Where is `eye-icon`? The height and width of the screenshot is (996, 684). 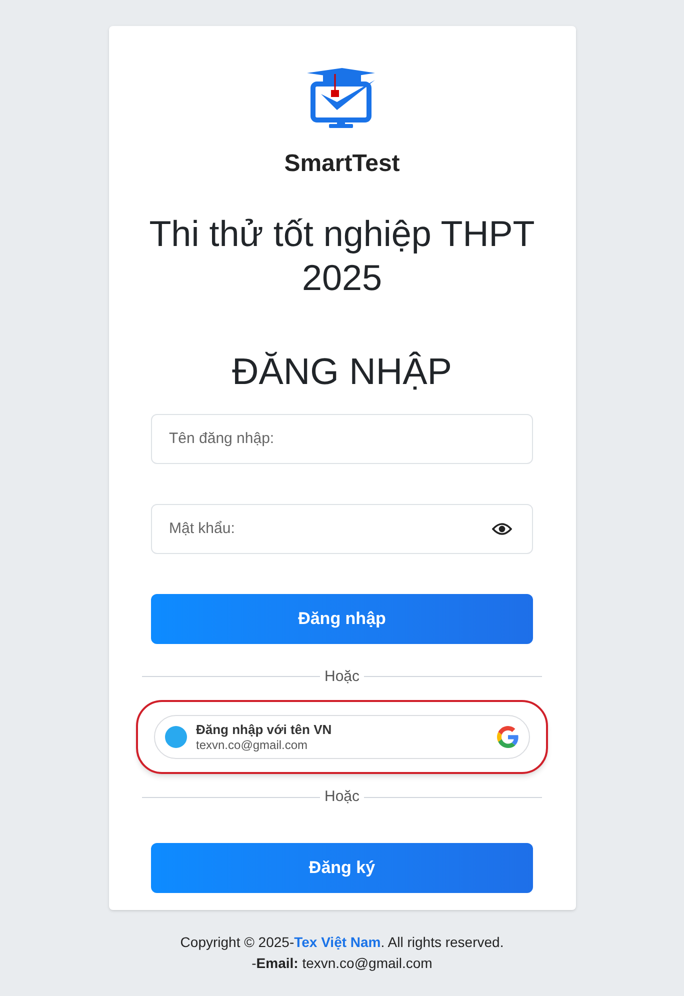 eye-icon is located at coordinates (502, 529).